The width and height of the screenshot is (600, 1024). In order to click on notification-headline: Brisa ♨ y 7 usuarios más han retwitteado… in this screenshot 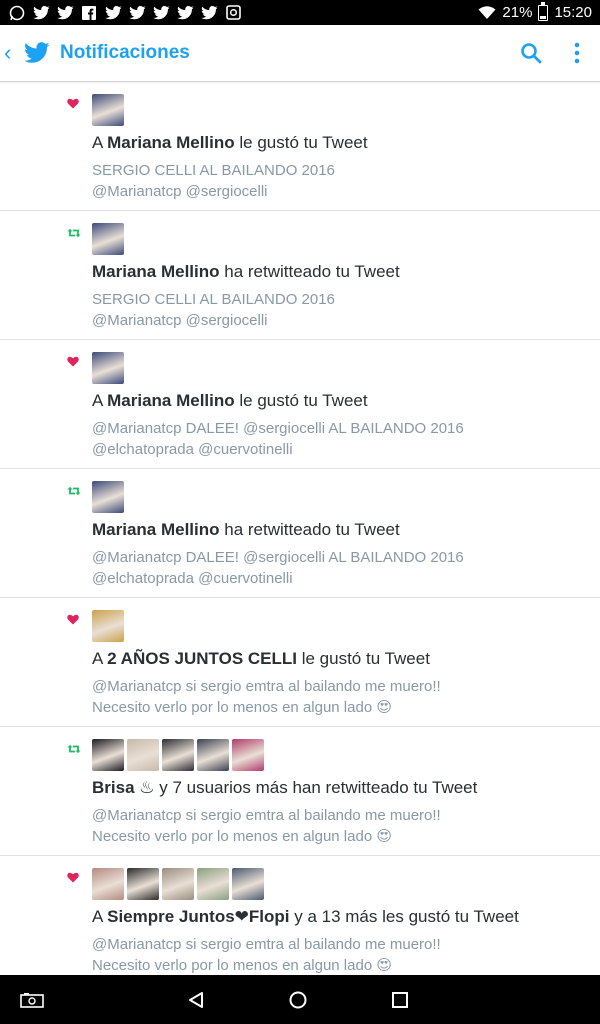, I will do `click(284, 788)`.